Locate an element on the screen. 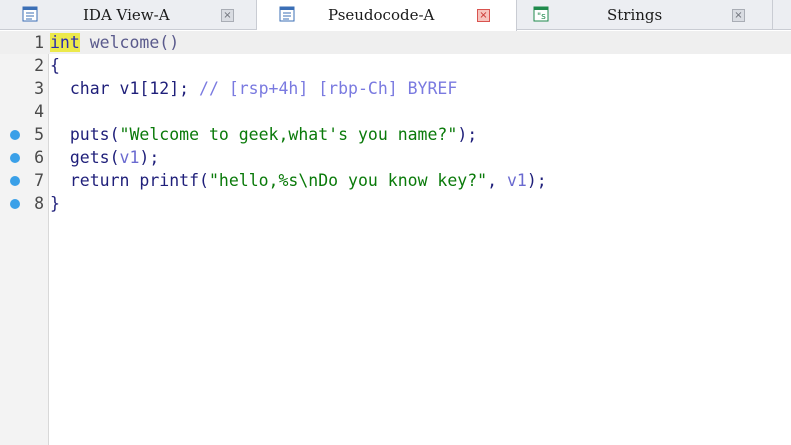  code-token: return printf( is located at coordinates (129, 180).